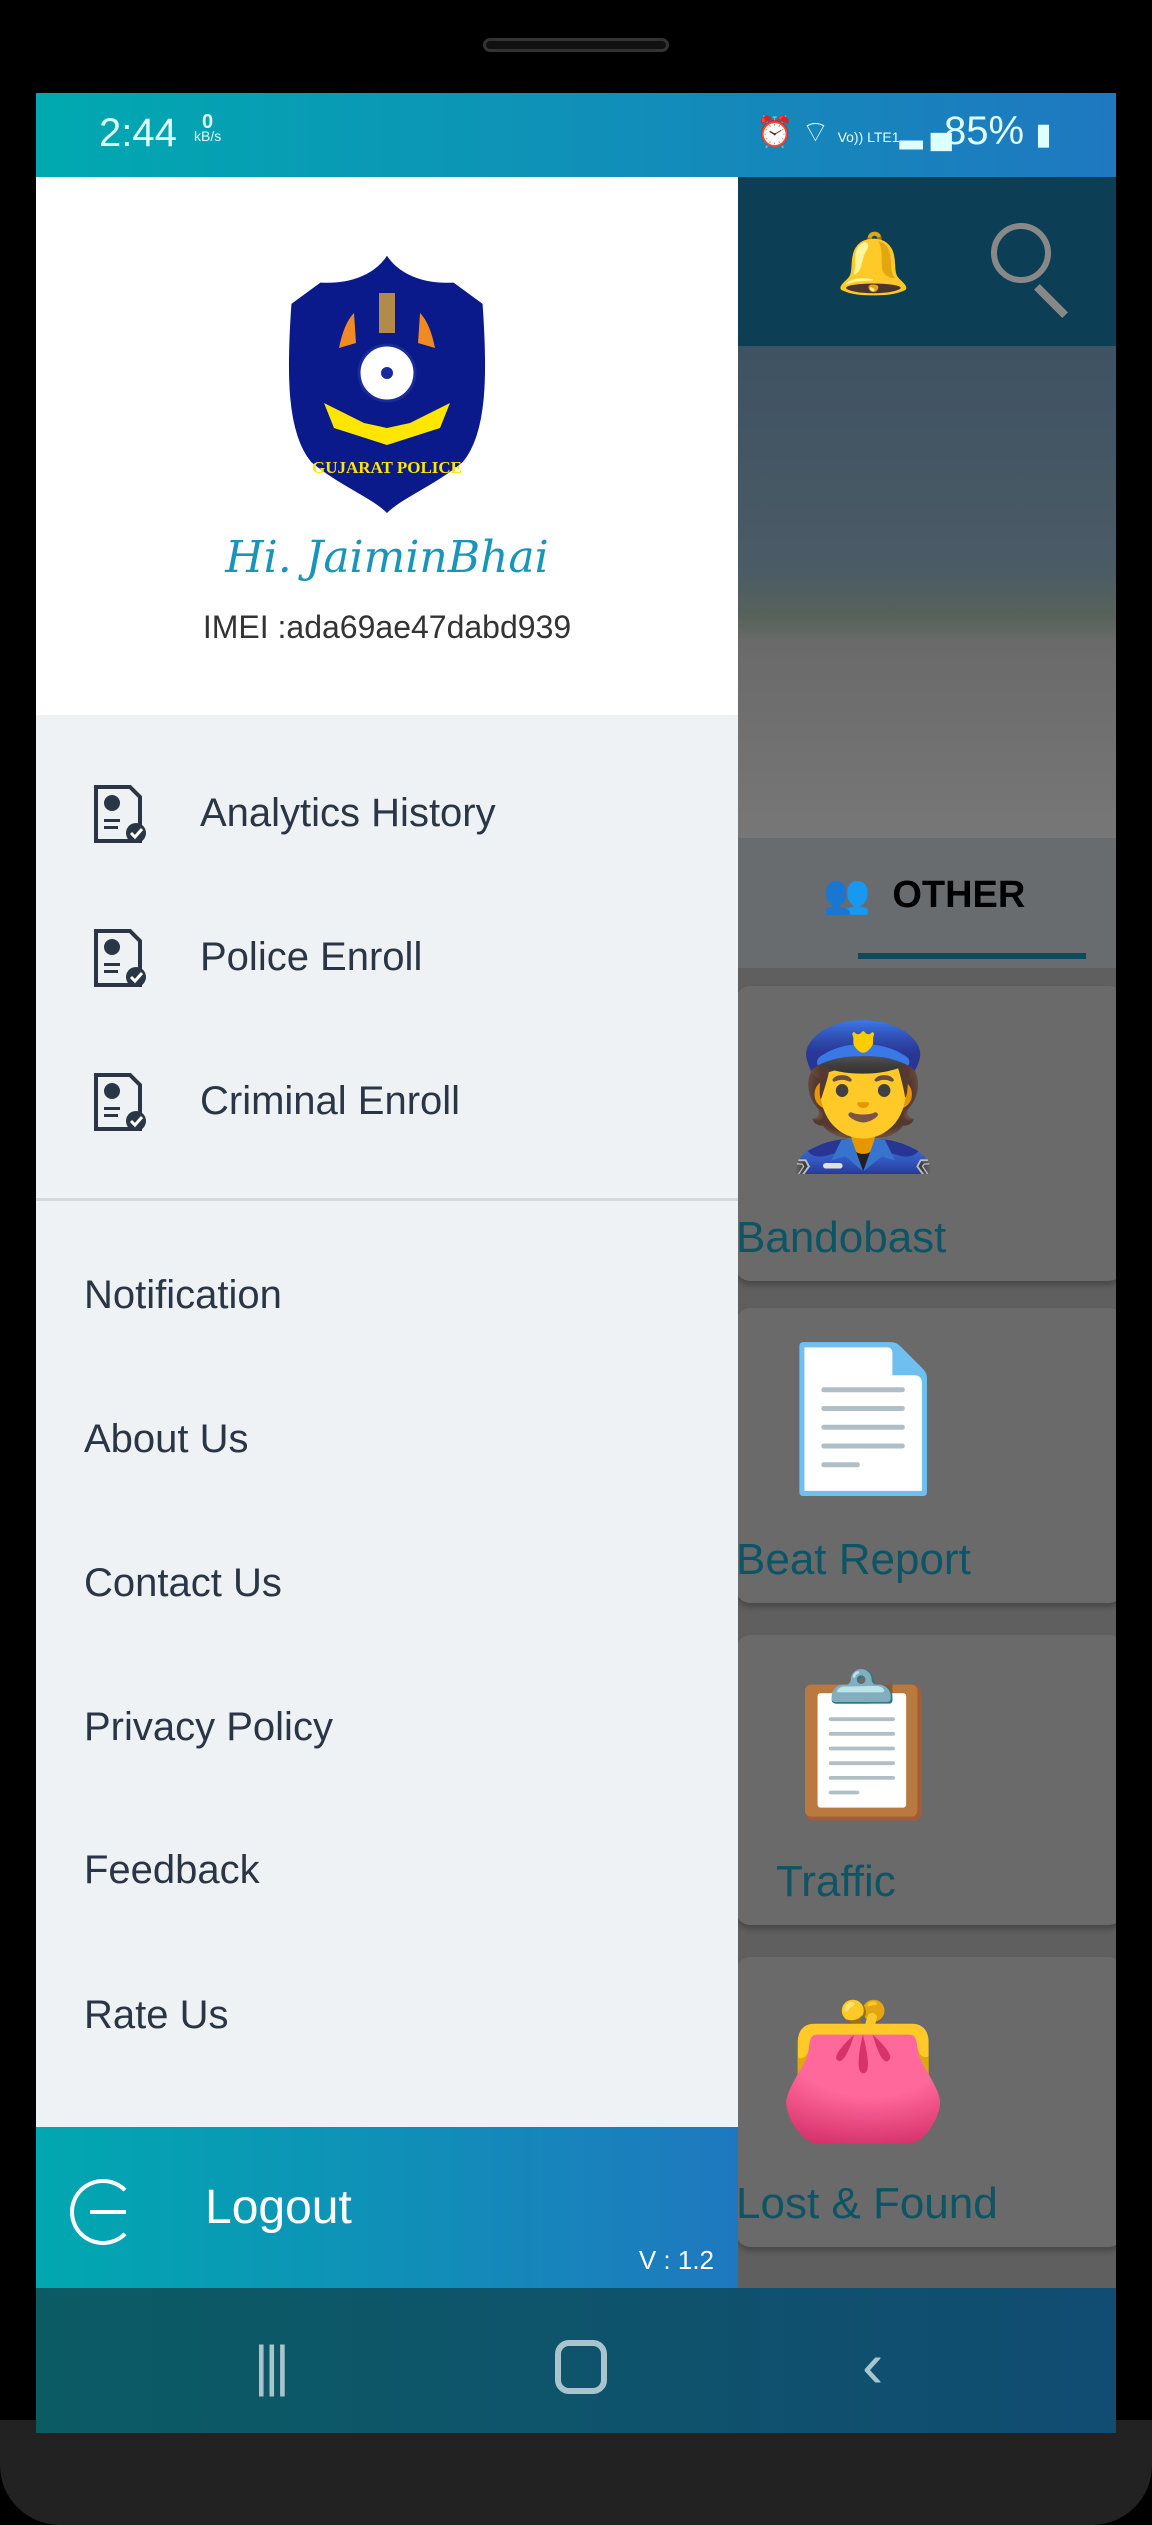 The image size is (1152, 2525). Describe the element at coordinates (581, 2367) in the screenshot. I see `home-icon` at that location.